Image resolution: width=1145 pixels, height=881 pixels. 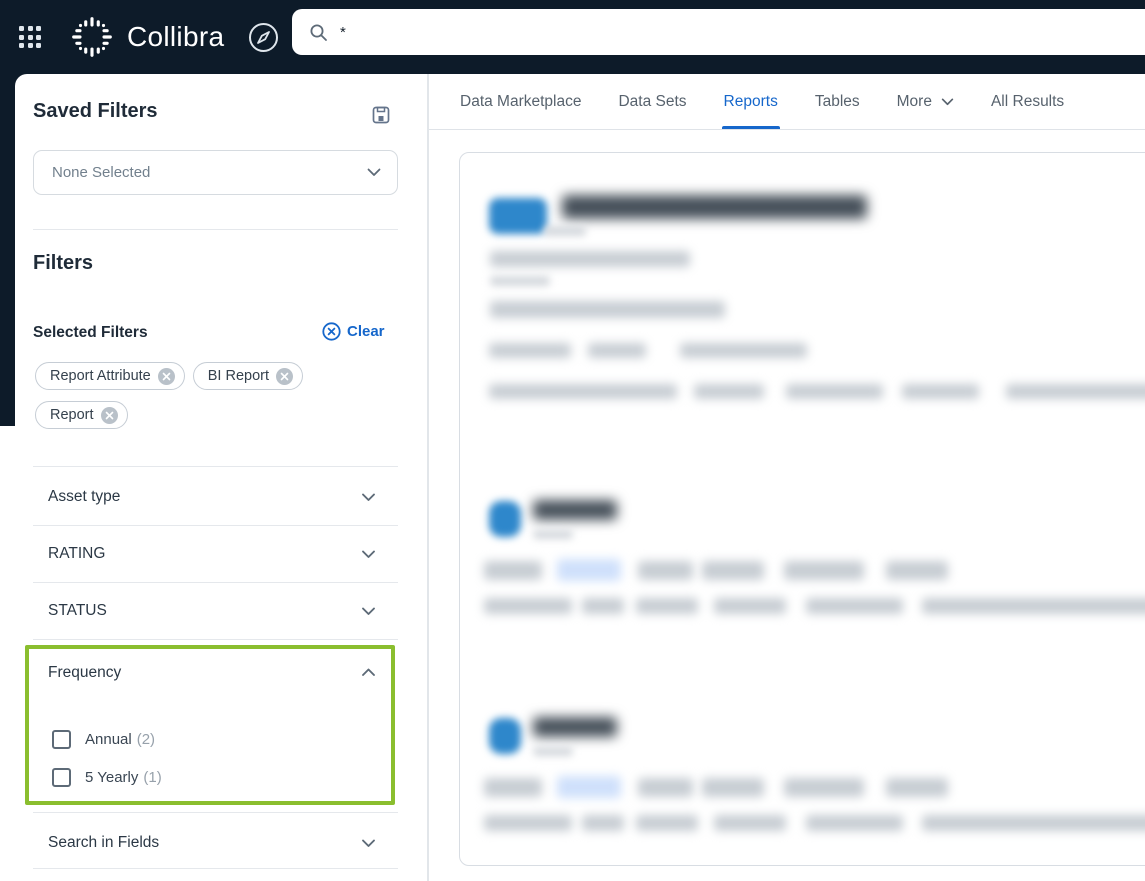 What do you see at coordinates (101, 172) in the screenshot?
I see `dropdown-selected-value: None Selected` at bounding box center [101, 172].